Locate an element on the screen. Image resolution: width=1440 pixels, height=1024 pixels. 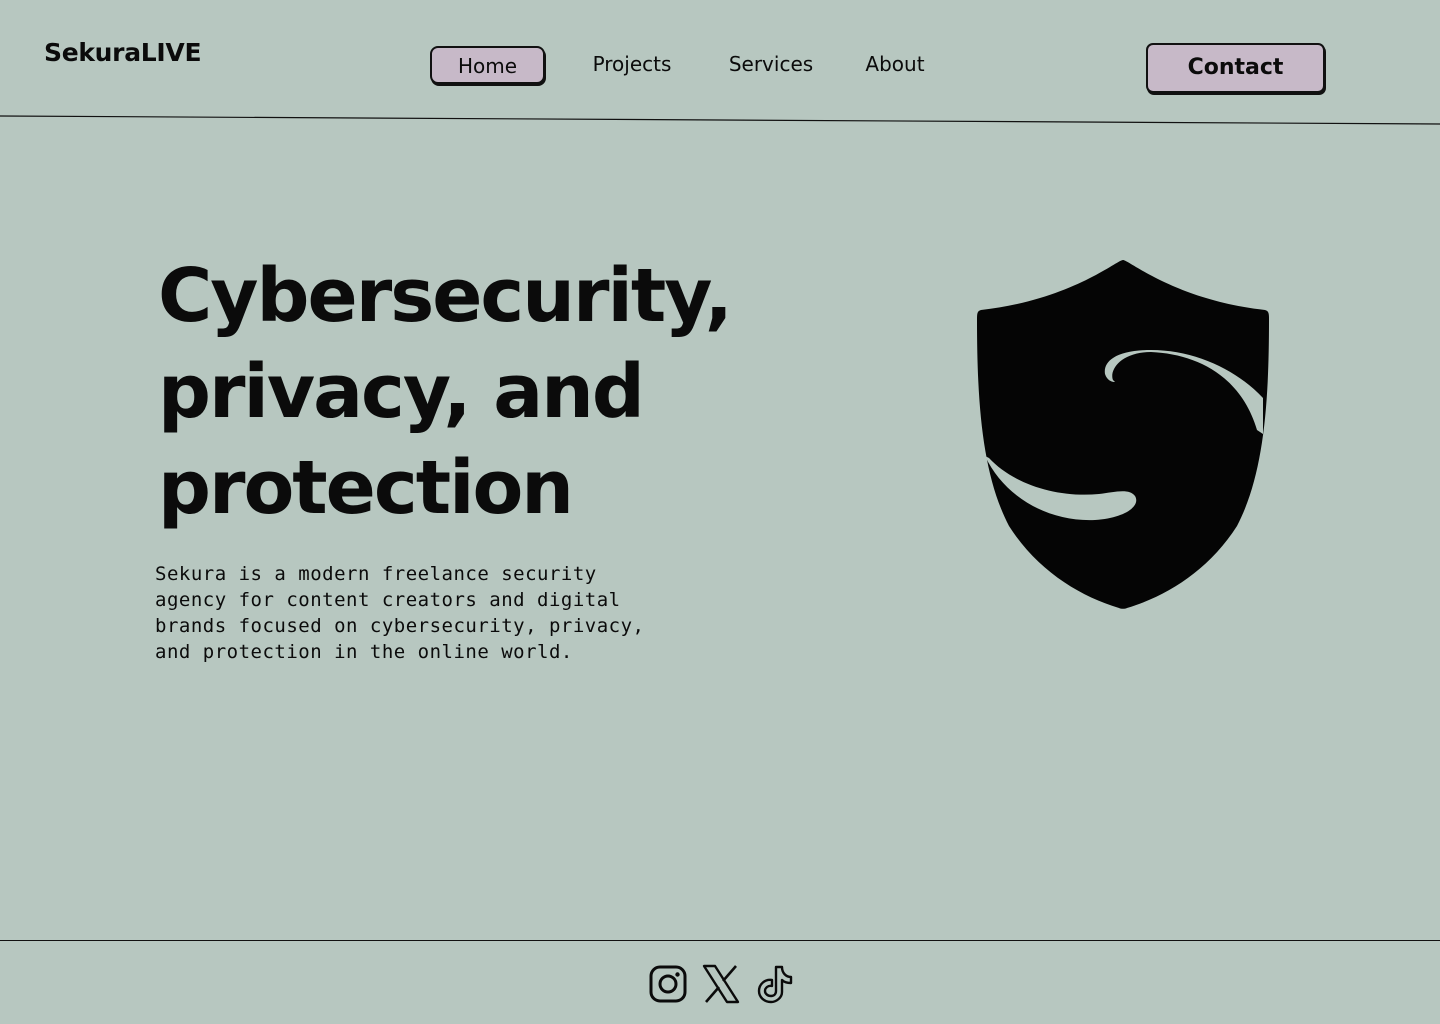
tiktok-icon is located at coordinates (774, 984).